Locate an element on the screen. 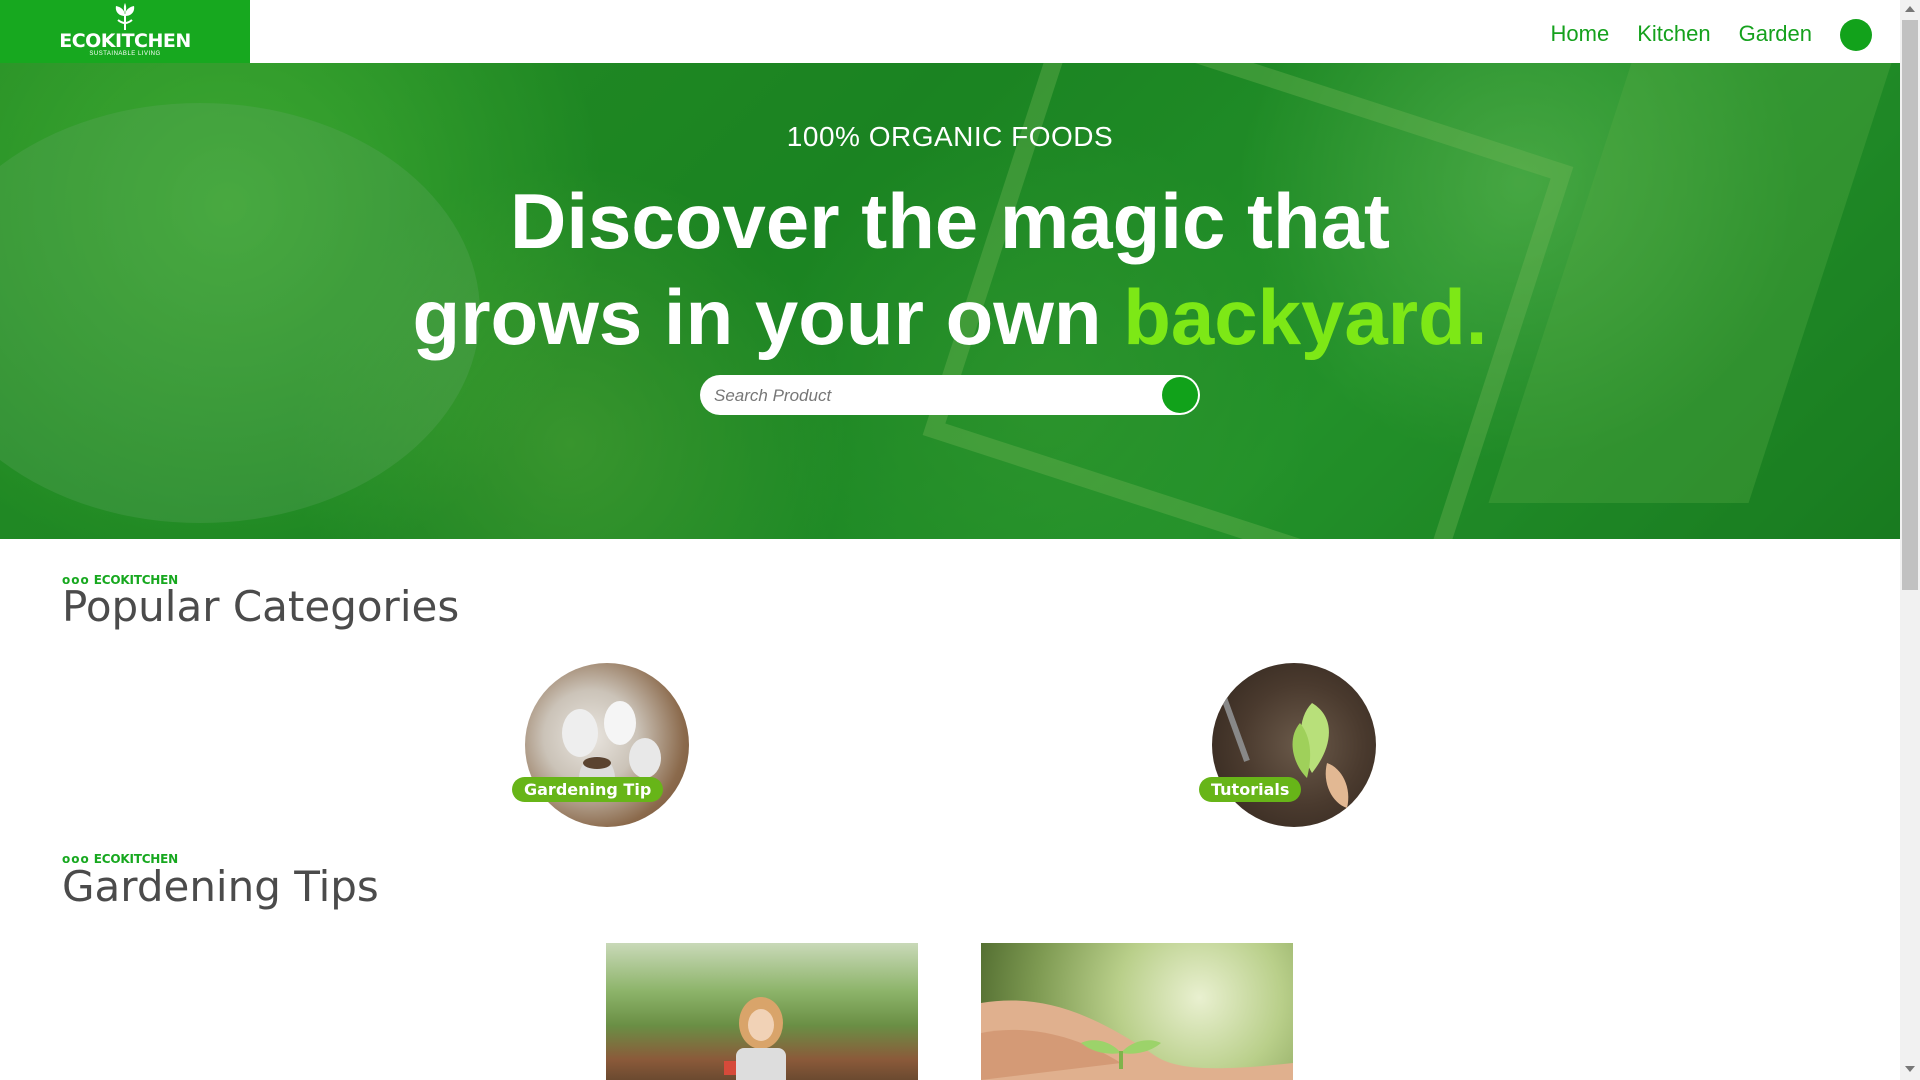  scroll-thumb is located at coordinates (1910, 305).